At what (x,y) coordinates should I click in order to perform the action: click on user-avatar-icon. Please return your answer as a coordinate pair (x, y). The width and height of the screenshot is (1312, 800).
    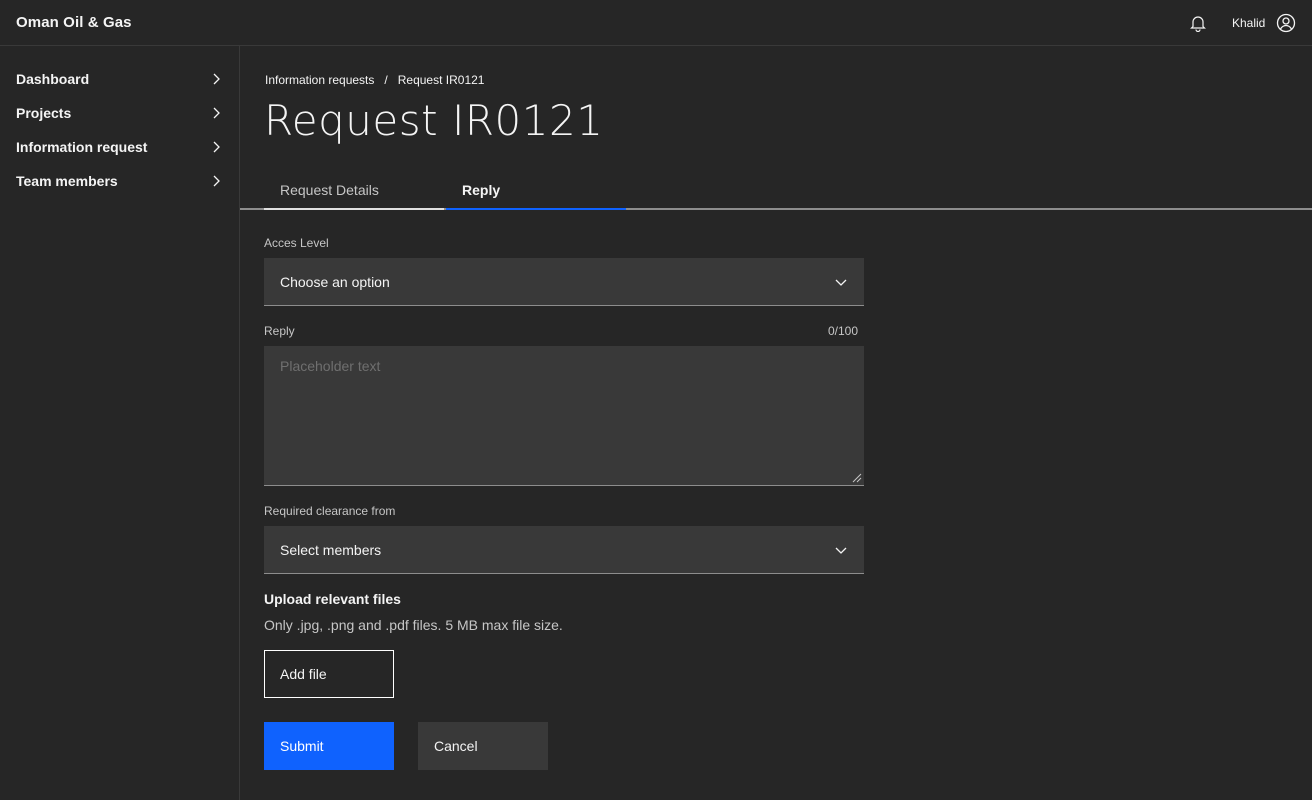
    Looking at the image, I should click on (1286, 23).